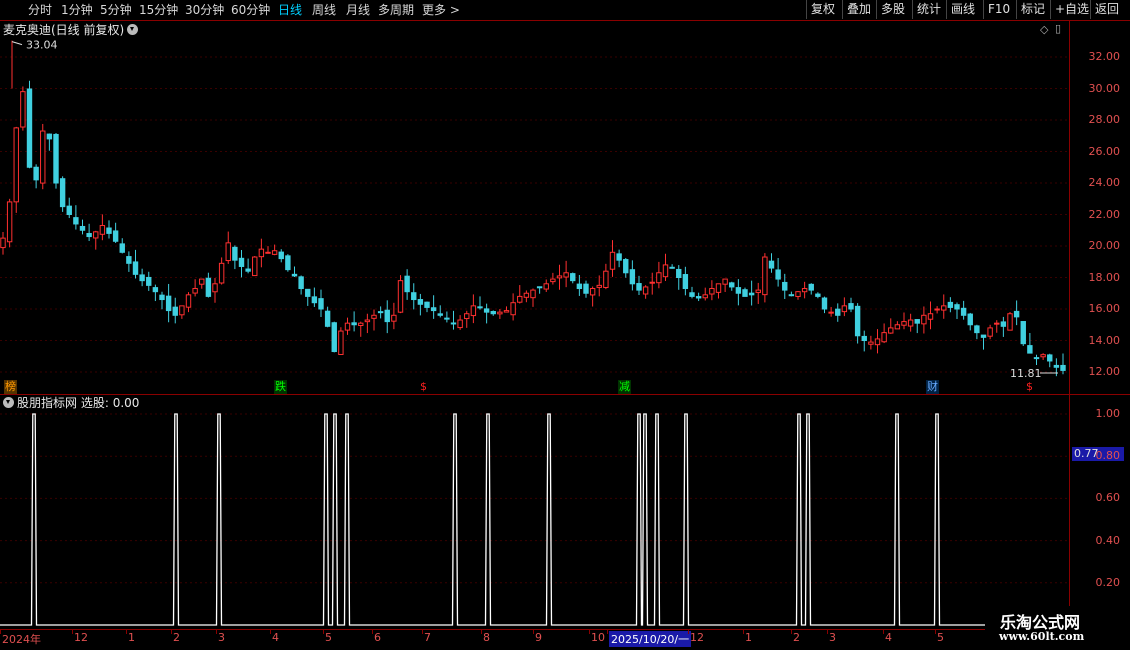 The image size is (1130, 650). I want to click on timeframe-8: 月线, so click(358, 10).